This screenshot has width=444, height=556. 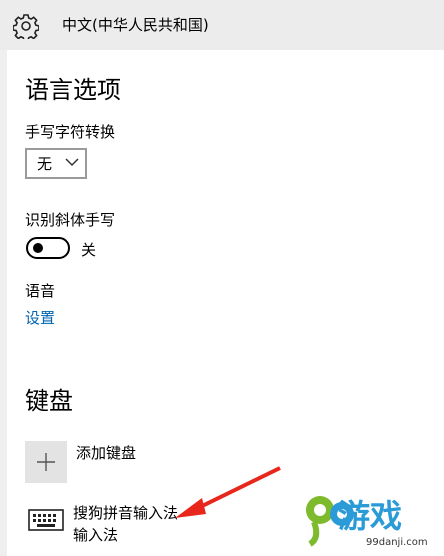 What do you see at coordinates (222, 25) in the screenshot?
I see `title-bar: 中文(中华人民共和国)` at bounding box center [222, 25].